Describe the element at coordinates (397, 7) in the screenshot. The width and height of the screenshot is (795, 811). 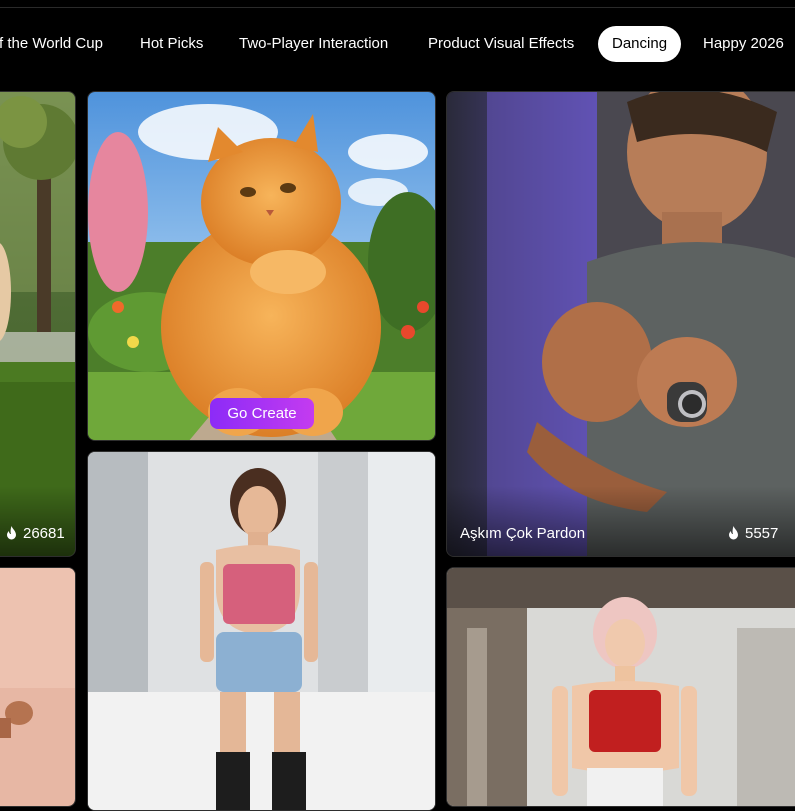
I see `top-divider` at that location.